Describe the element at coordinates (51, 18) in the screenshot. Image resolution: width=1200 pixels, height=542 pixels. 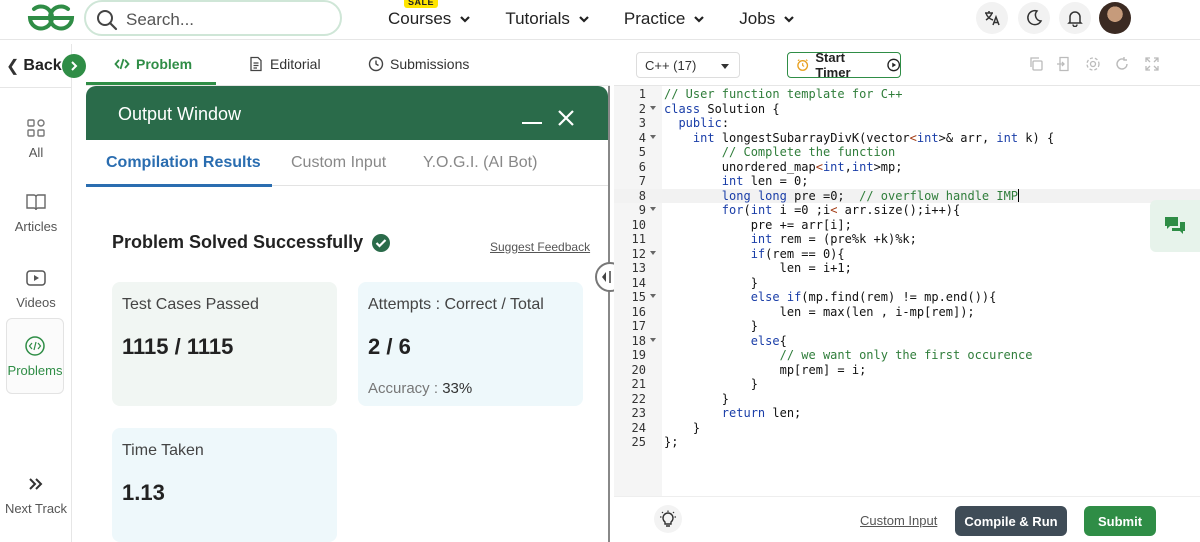
I see `gfg-logo-icon` at that location.